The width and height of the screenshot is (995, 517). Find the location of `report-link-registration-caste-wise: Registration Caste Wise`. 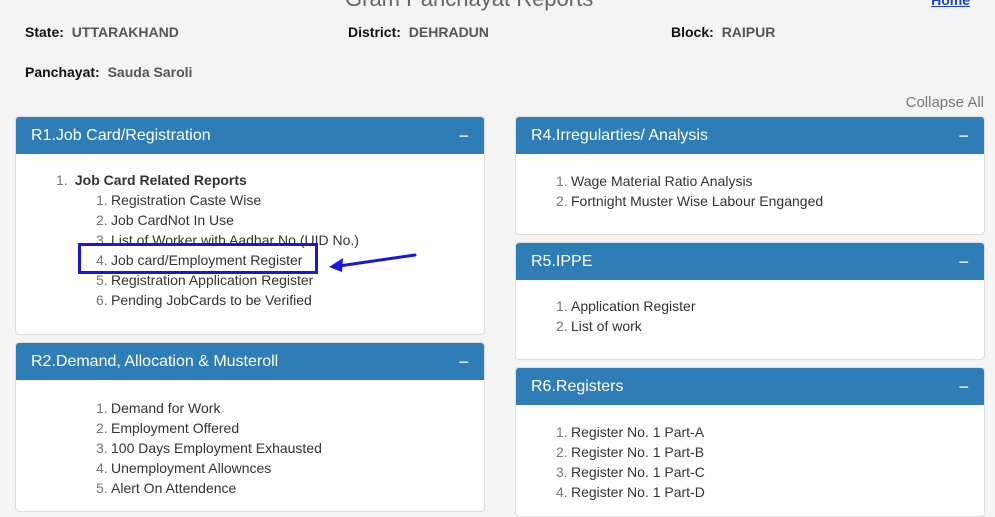

report-link-registration-caste-wise: Registration Caste Wise is located at coordinates (186, 200).